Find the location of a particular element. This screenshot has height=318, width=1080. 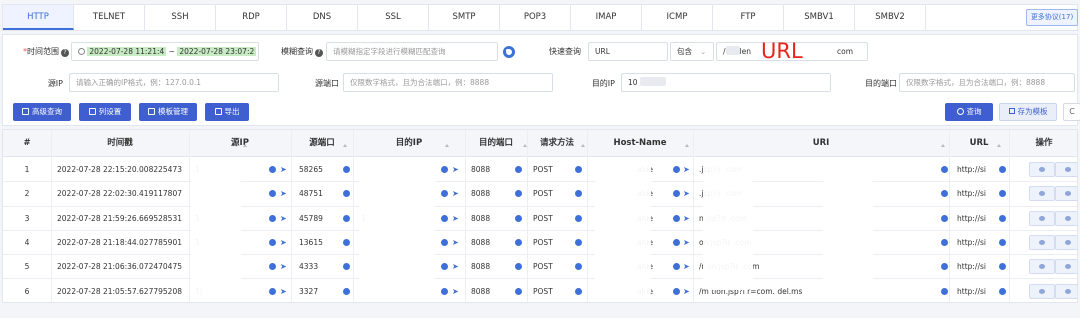

dst-port-input: 仅限数字格式，且为合法端口，例：8888 is located at coordinates (987, 82).